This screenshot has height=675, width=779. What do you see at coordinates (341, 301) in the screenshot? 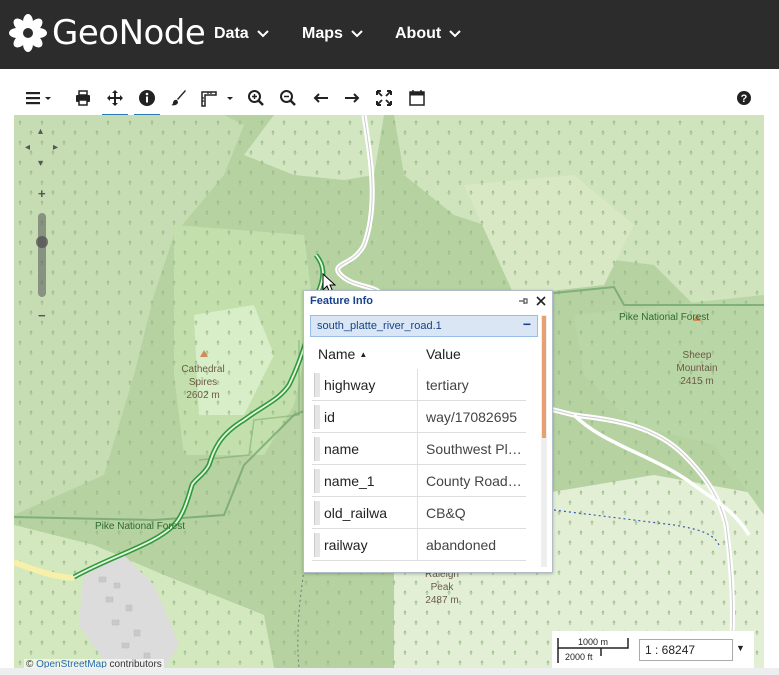
I see `feature-info-title: Feature Info` at bounding box center [341, 301].